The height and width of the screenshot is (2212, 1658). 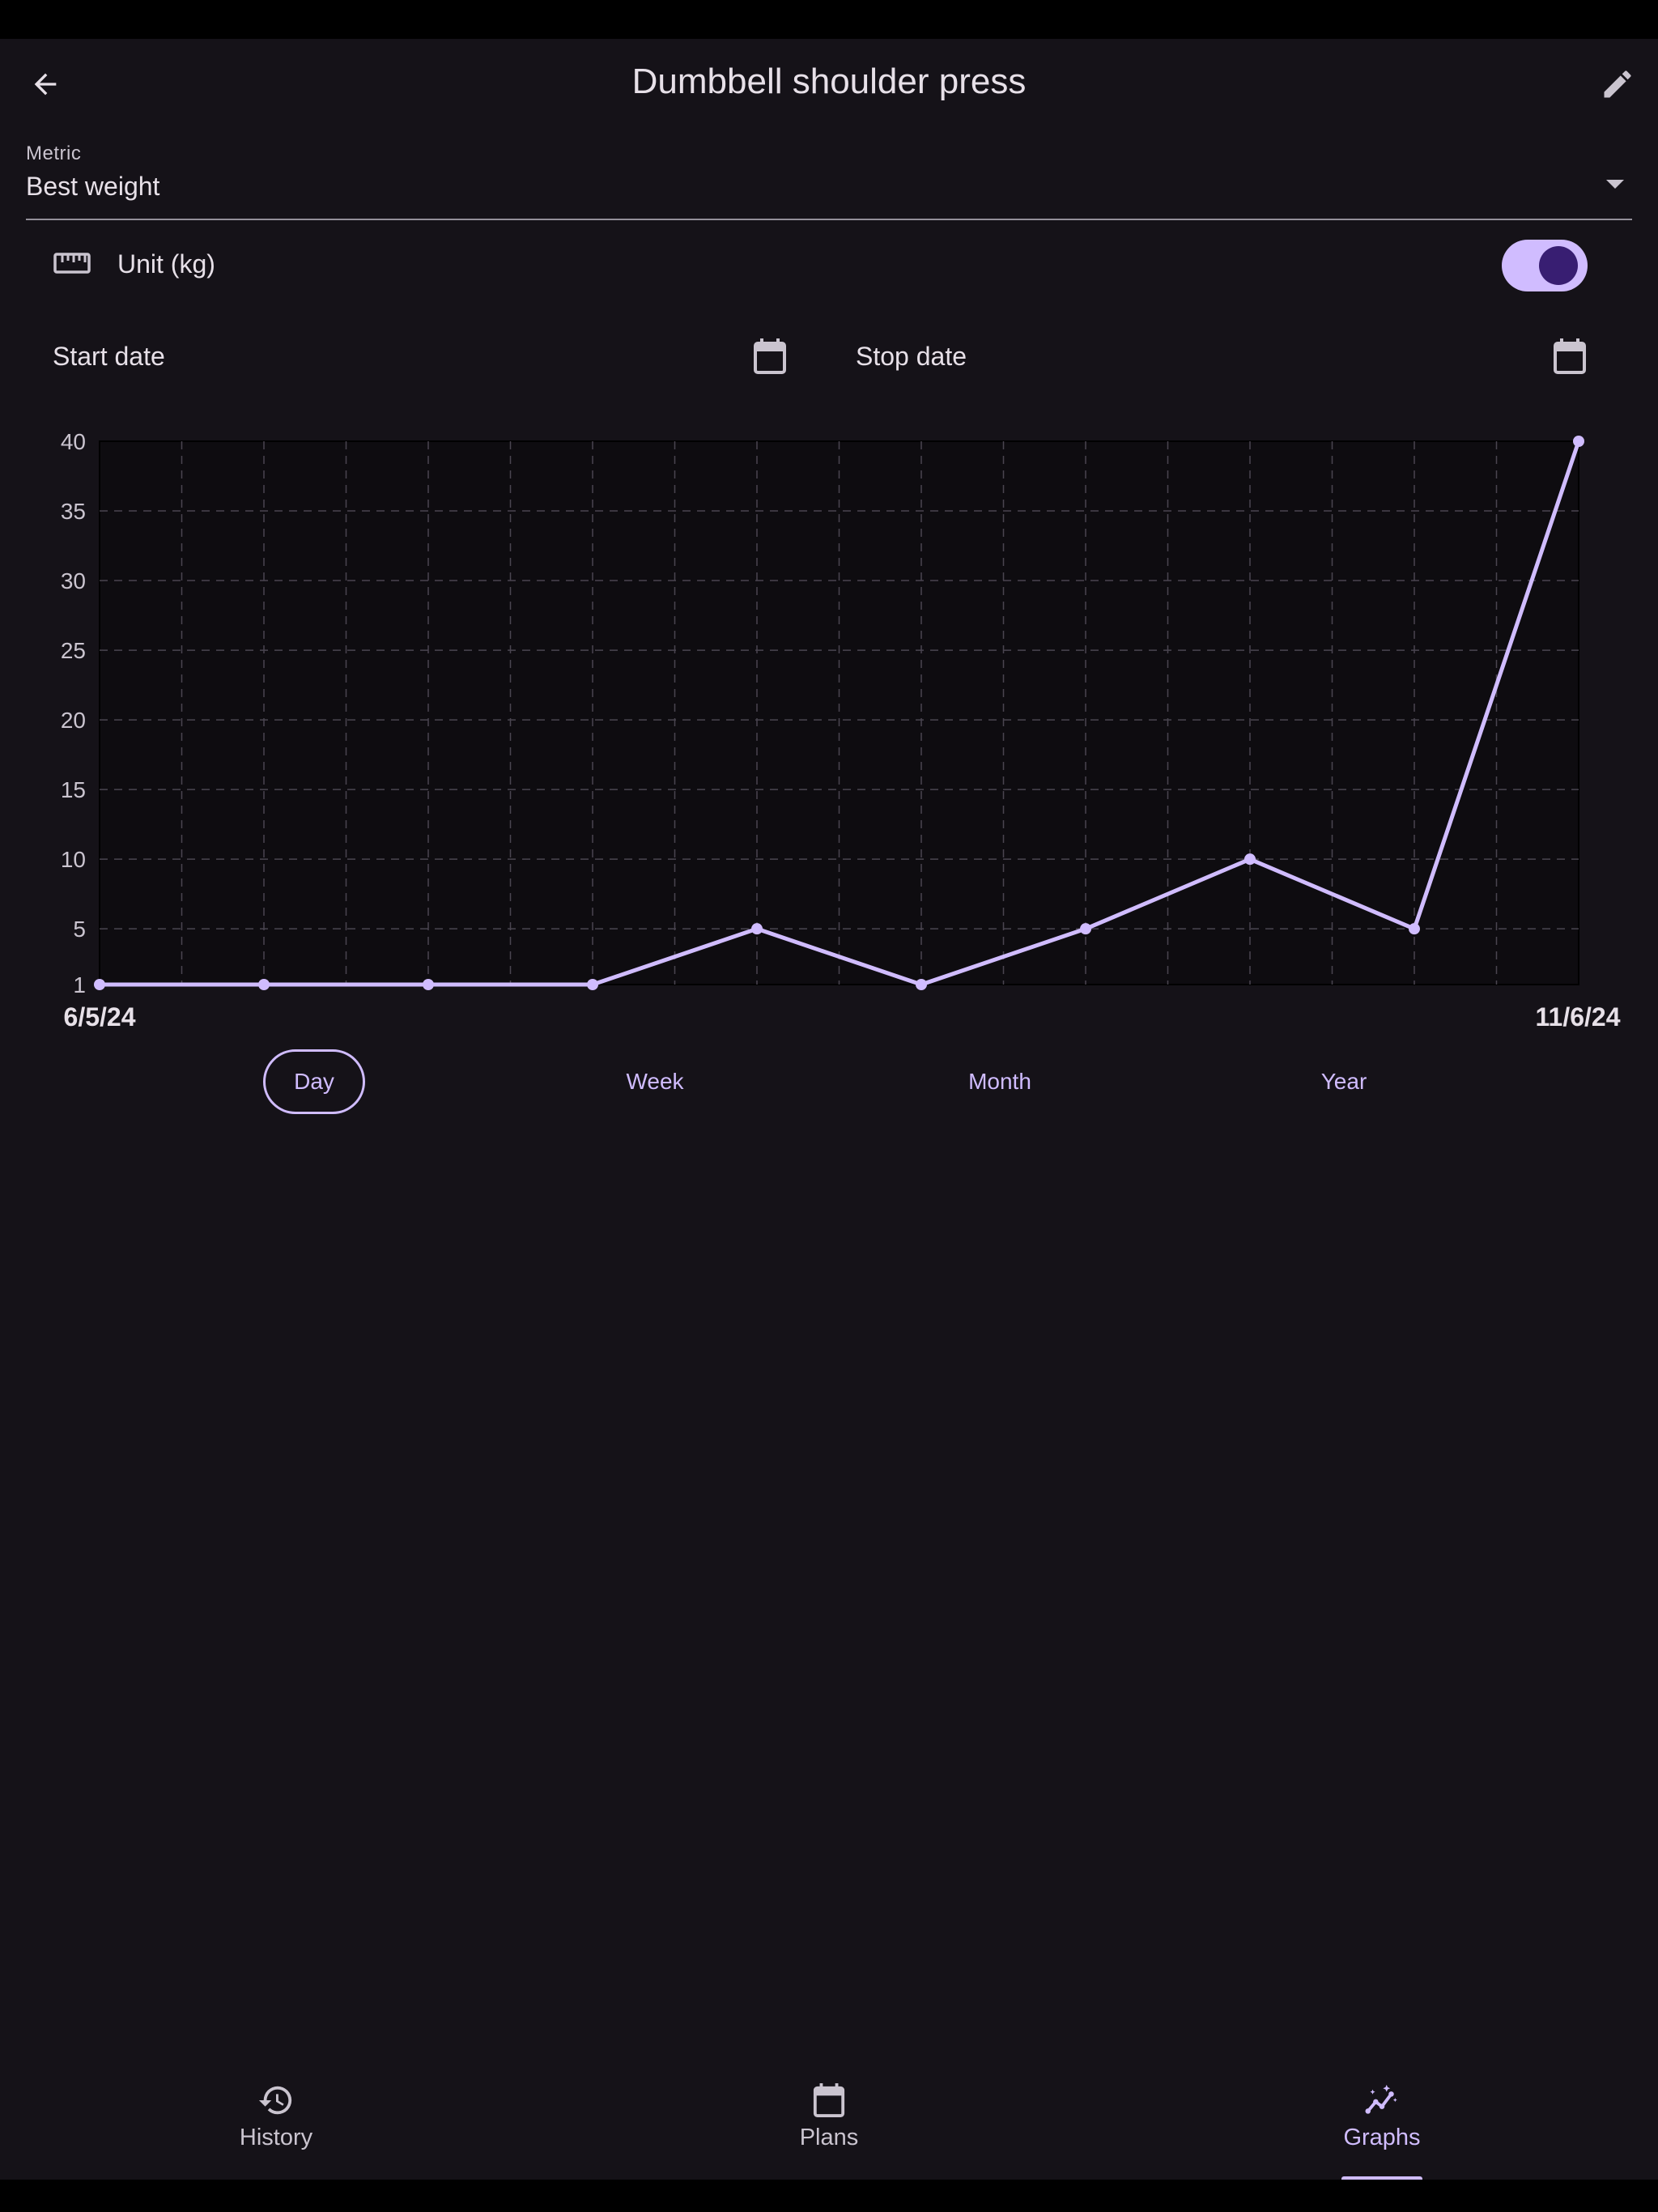 What do you see at coordinates (1382, 2137) in the screenshot?
I see `nav-graphs-label: Graphs` at bounding box center [1382, 2137].